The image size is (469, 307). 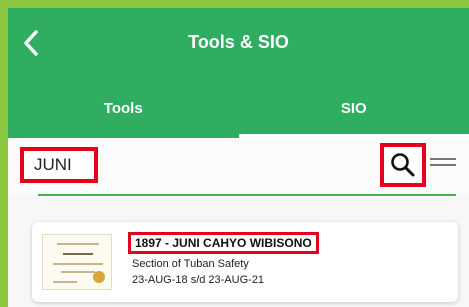 I want to click on search-button, so click(x=403, y=165).